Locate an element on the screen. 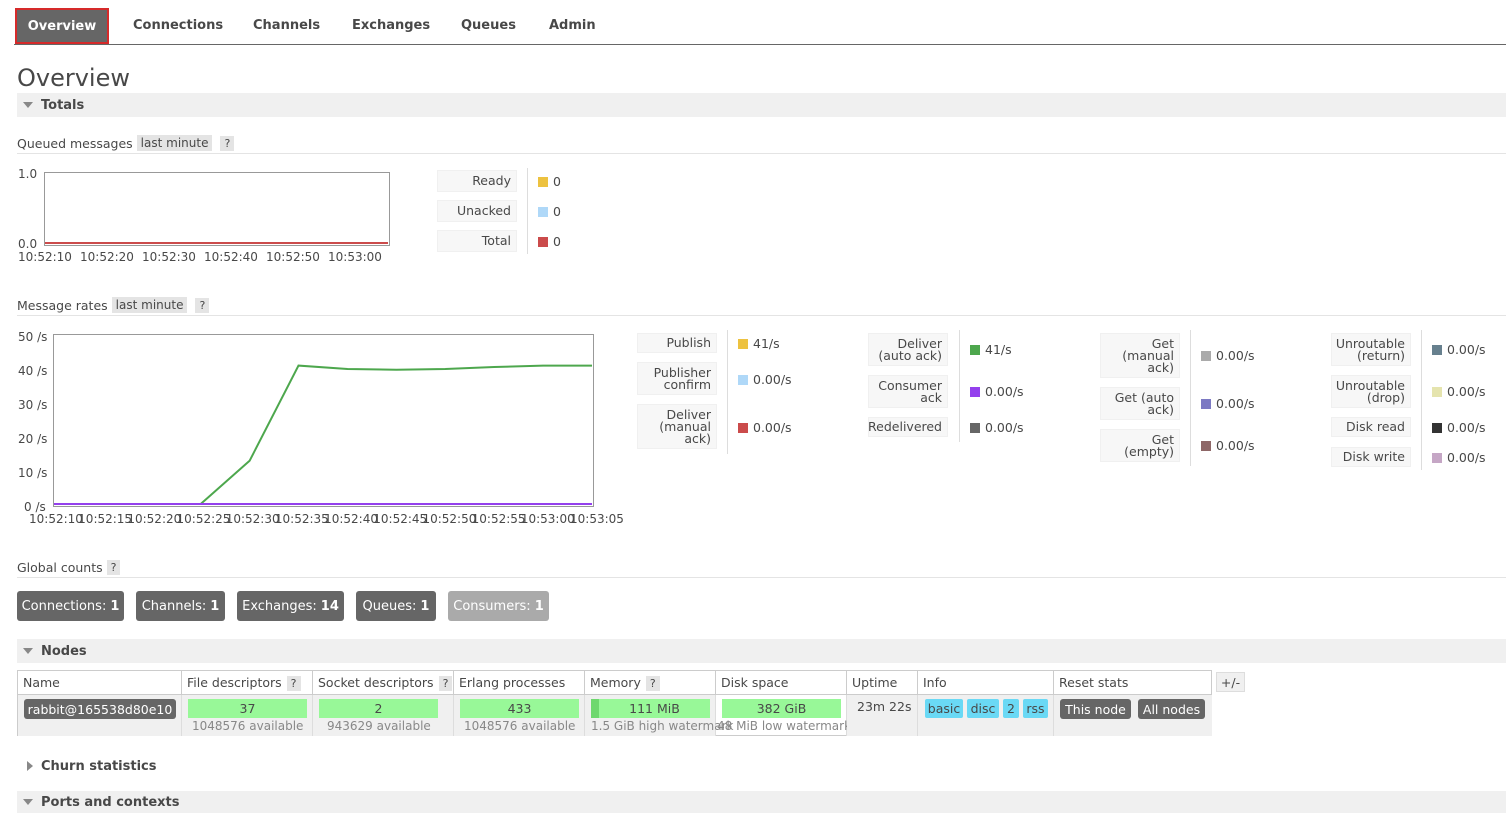 This screenshot has width=1506, height=813. message-rates-label: Message rates is located at coordinates (62, 305).